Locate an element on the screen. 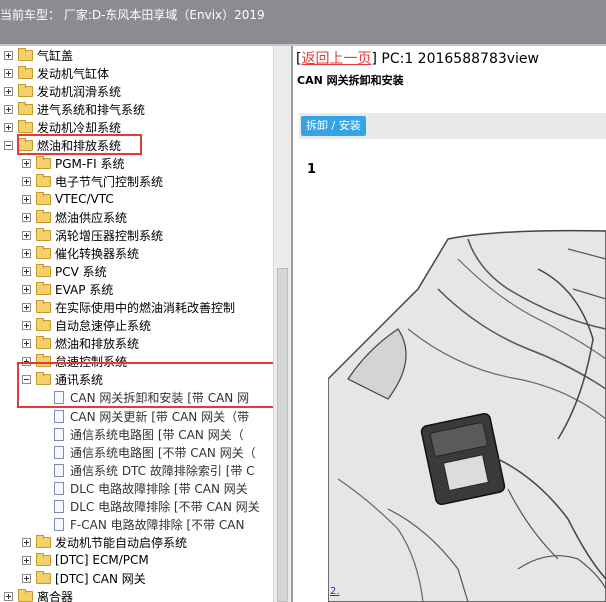  tree-item-label: 发动机润滑系统 is located at coordinates (79, 91).